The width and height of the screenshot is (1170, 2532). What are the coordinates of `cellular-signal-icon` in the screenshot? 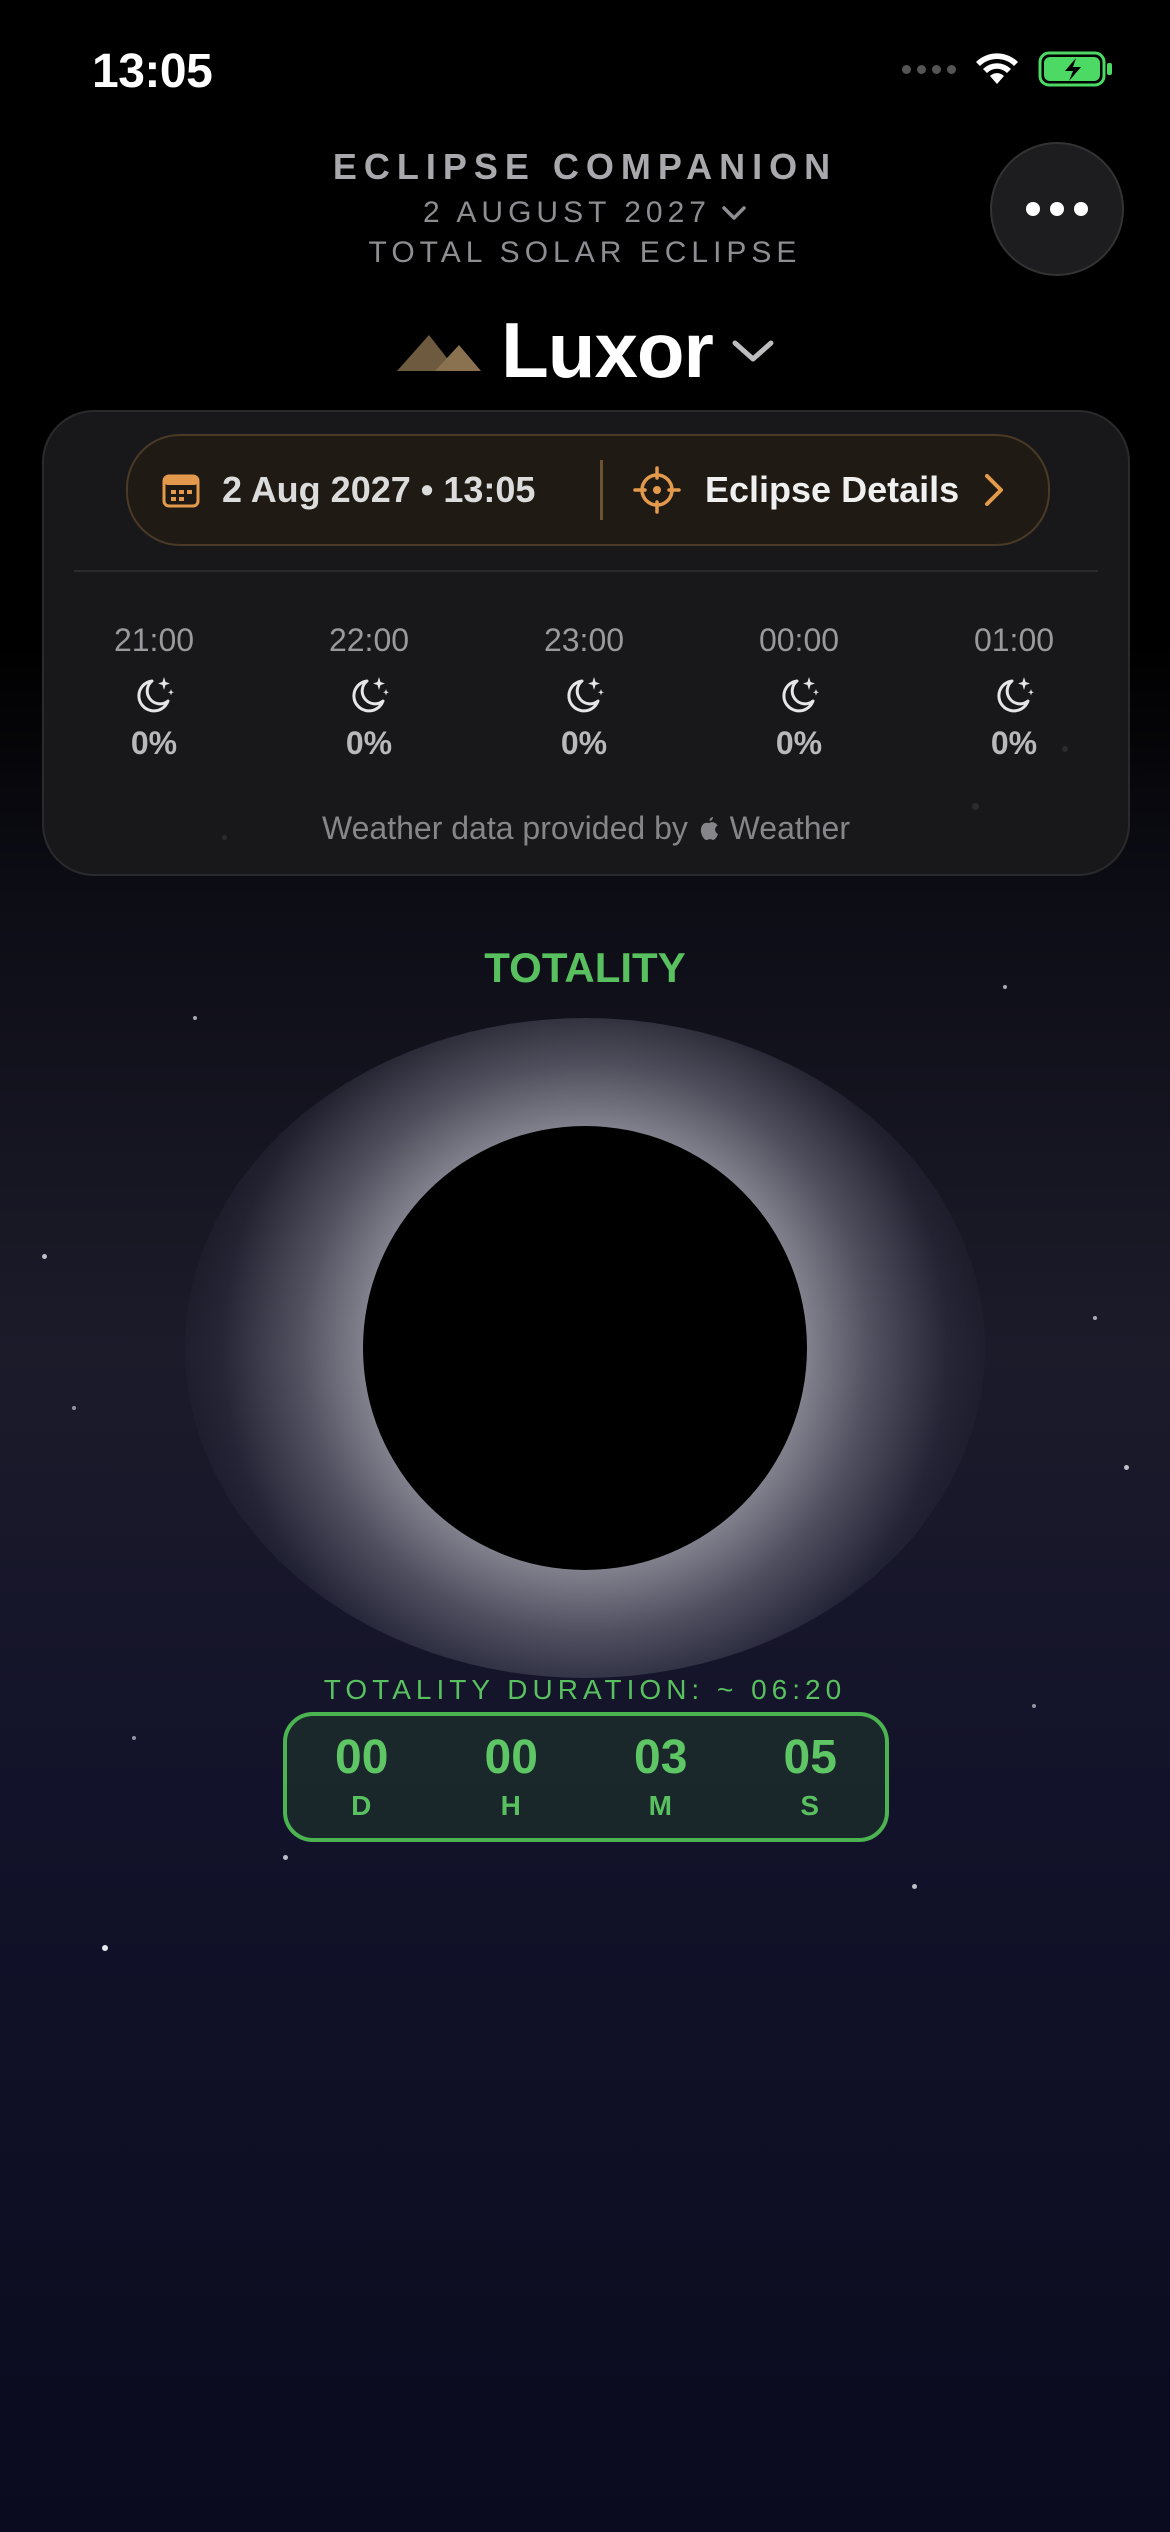 It's located at (929, 69).